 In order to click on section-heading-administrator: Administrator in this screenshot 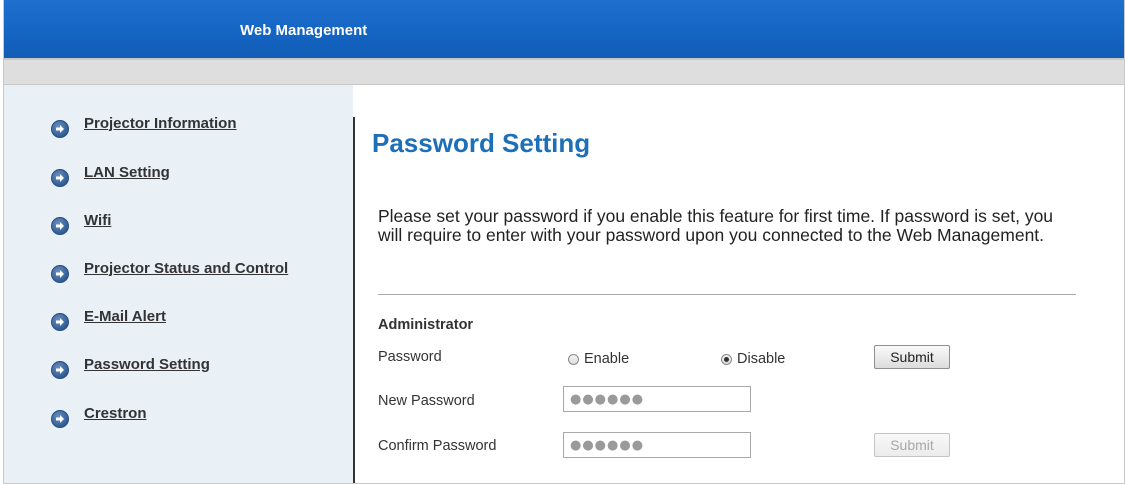, I will do `click(426, 325)`.